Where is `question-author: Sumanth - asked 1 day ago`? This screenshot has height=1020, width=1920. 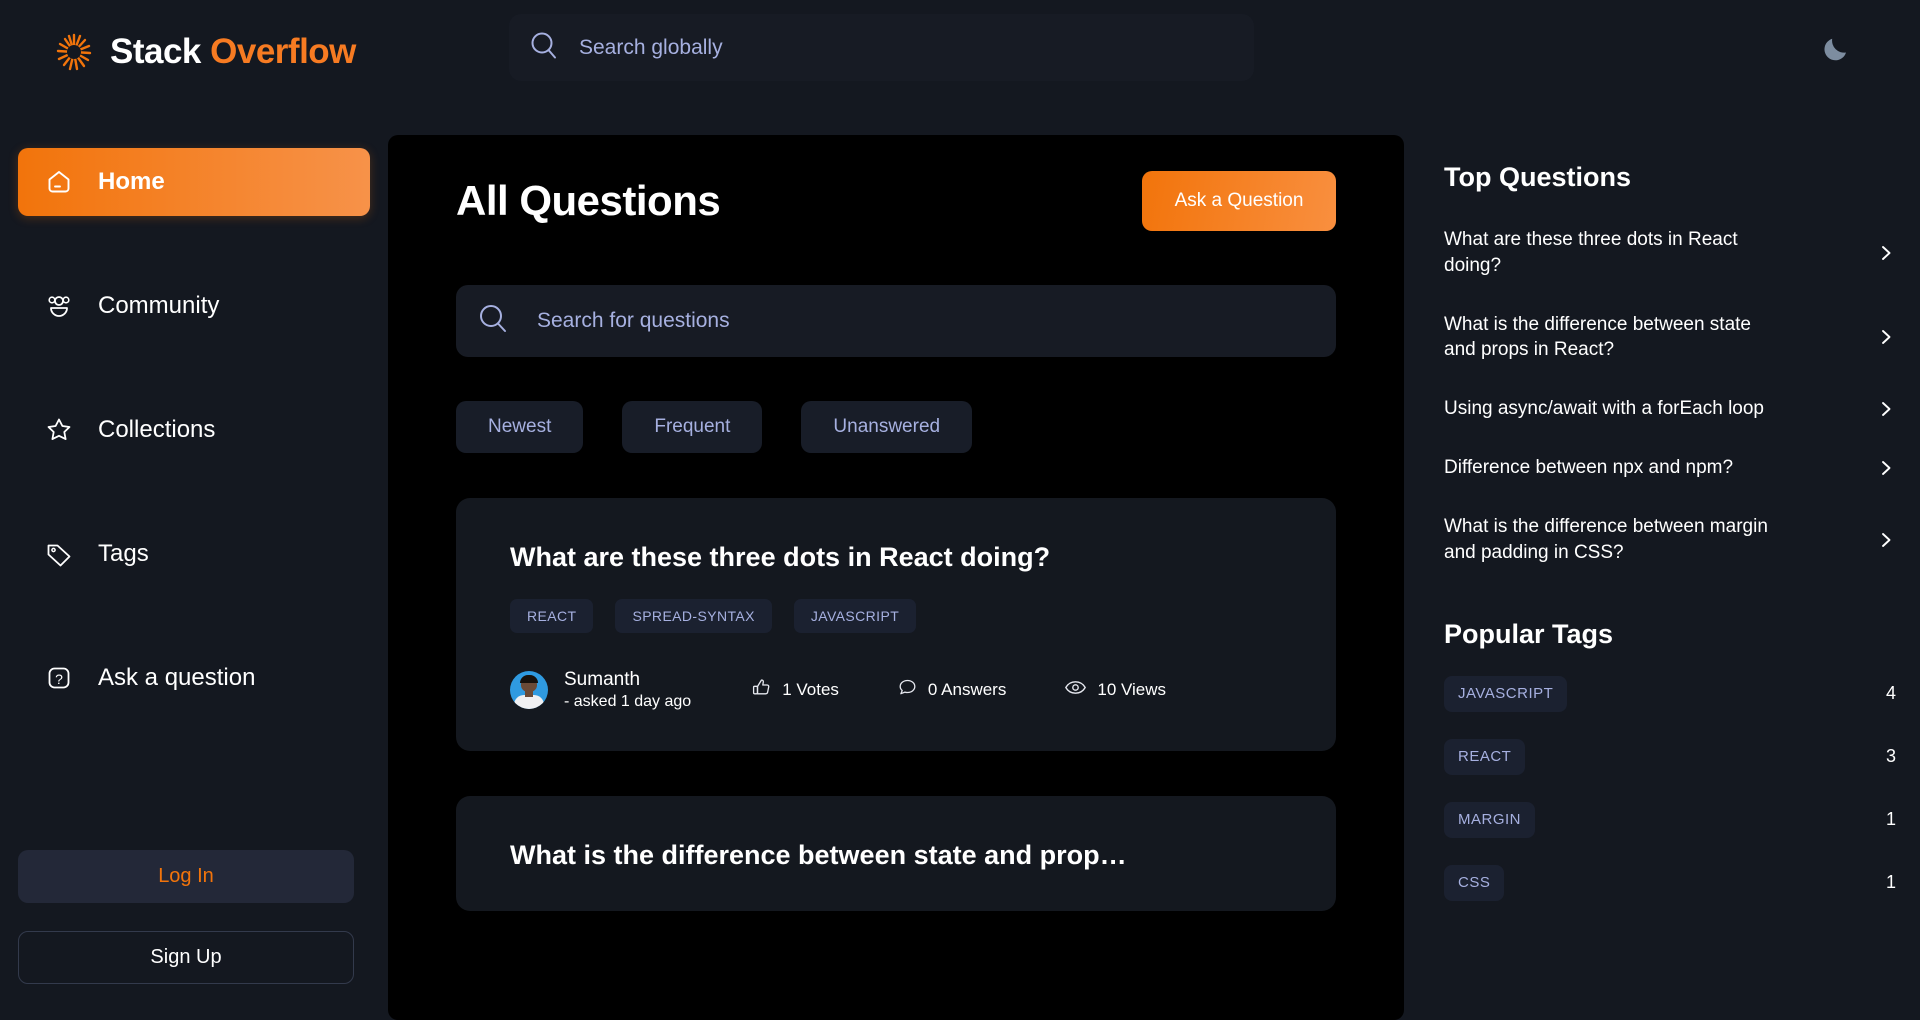
question-author: Sumanth - asked 1 day ago is located at coordinates (600, 690).